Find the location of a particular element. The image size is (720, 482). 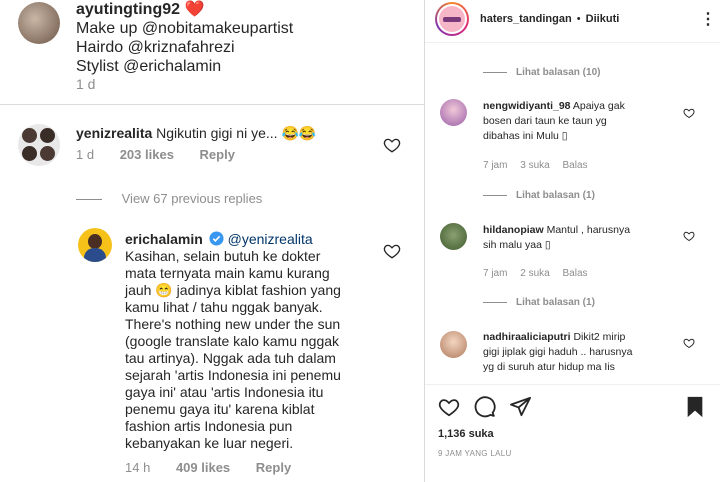

post-timestamp: 9 JAM YANG LALU is located at coordinates (475, 453).